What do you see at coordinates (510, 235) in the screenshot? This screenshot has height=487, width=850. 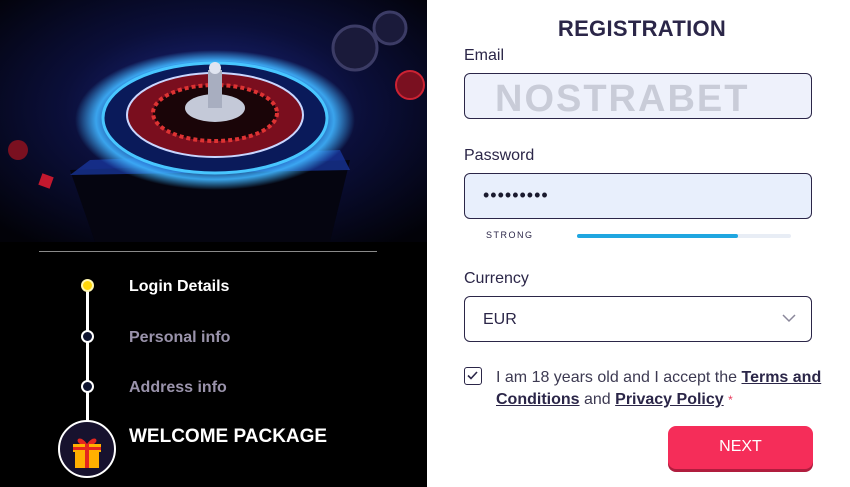 I see `password-strength-label: STRONG` at bounding box center [510, 235].